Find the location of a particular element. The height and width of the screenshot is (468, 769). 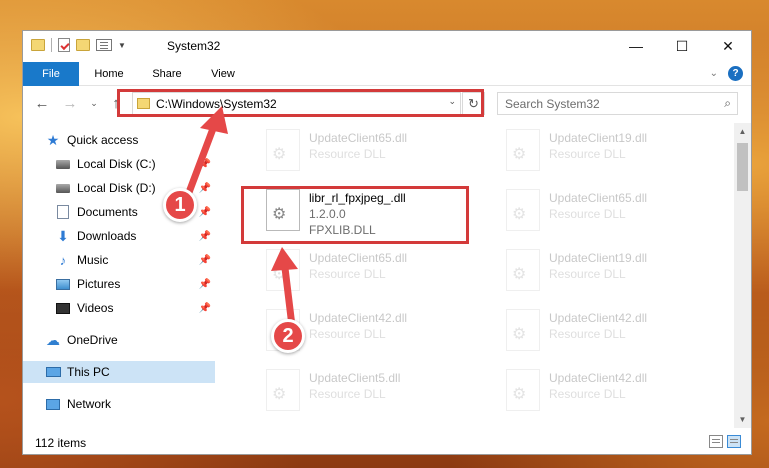

expand-ribbon-icon: ⌄ is located at coordinates (714, 73).